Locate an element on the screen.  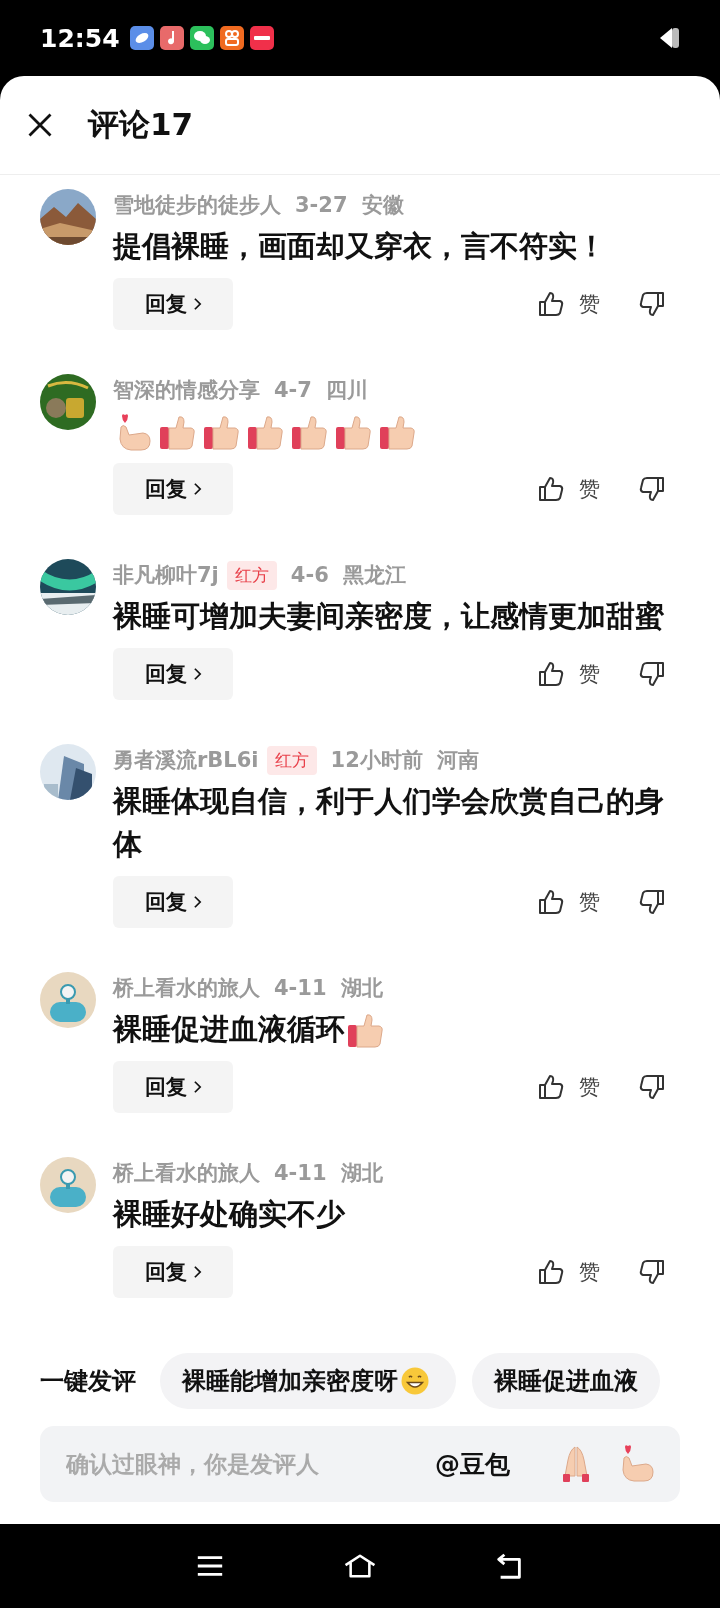
comment-input: 确认过眼神，你是发评人 @豆包 is located at coordinates (360, 1464).